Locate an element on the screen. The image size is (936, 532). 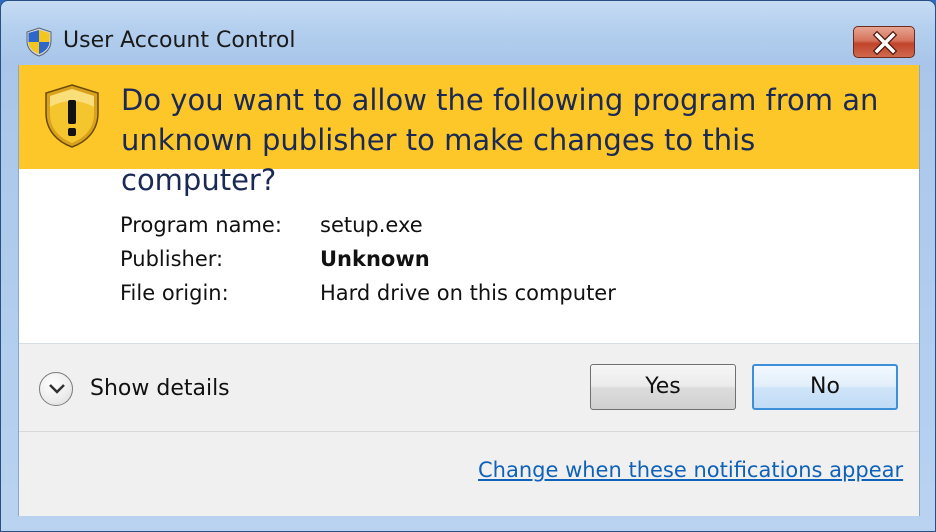
close-x-icon is located at coordinates (885, 43).